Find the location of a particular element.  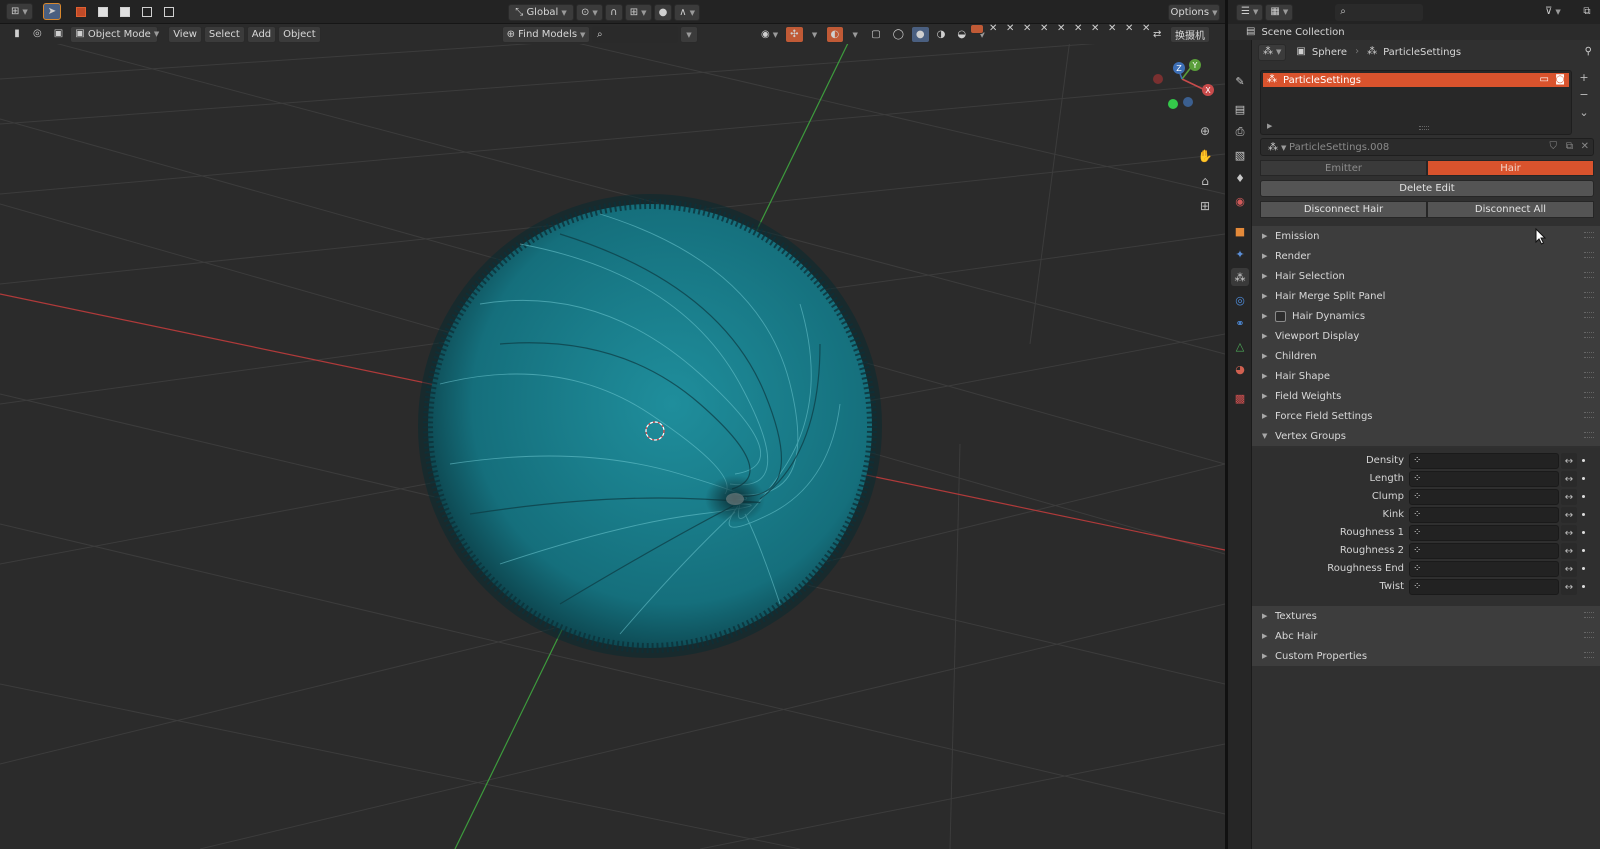

model-search-dropdown: ▼ is located at coordinates (689, 34).